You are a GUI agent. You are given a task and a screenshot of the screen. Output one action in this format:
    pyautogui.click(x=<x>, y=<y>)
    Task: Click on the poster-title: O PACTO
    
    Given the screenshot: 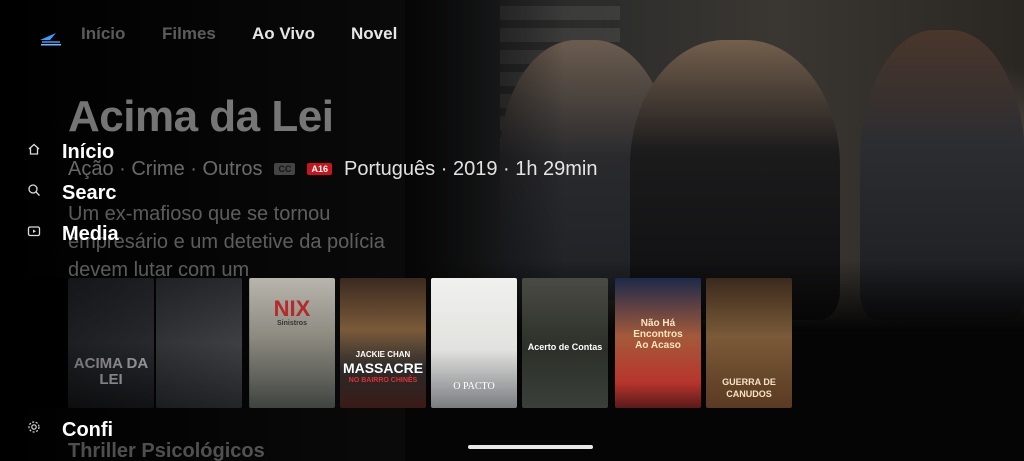 What is the action you would take?
    pyautogui.click(x=474, y=386)
    